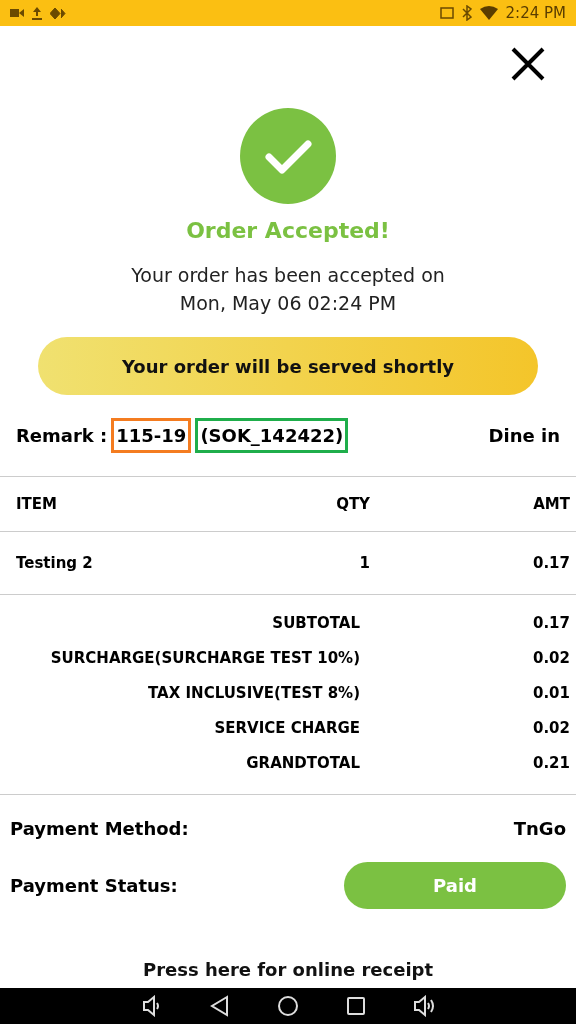 The width and height of the screenshot is (576, 1024). I want to click on total-label: TAX INCLUSIVE(TEST 8%), so click(253, 692).